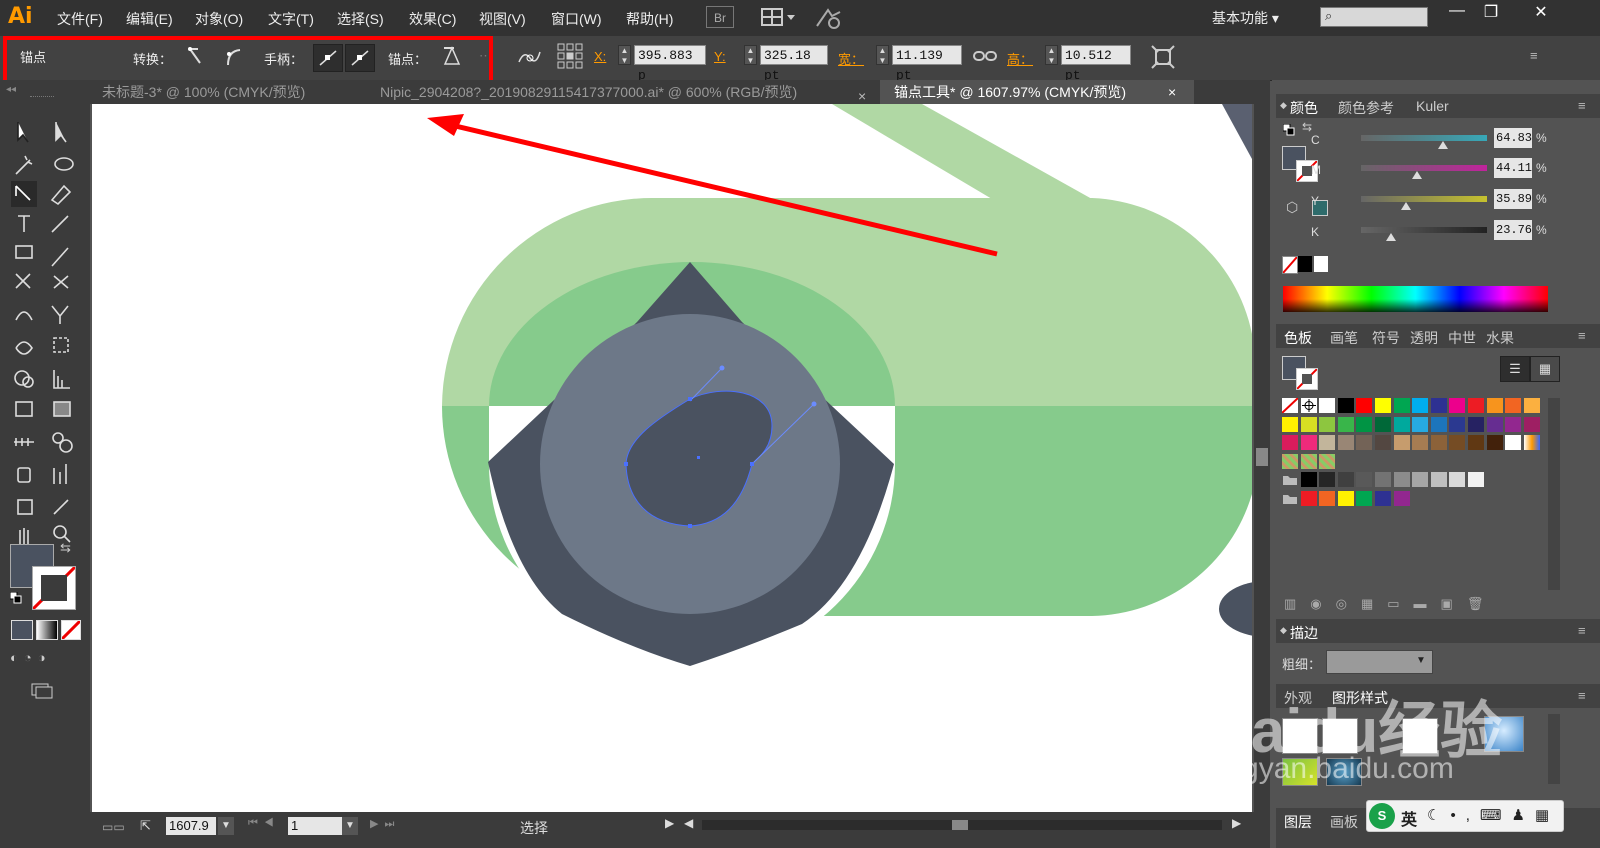  I want to click on sogou-logo-icon: S, so click(1382, 816).